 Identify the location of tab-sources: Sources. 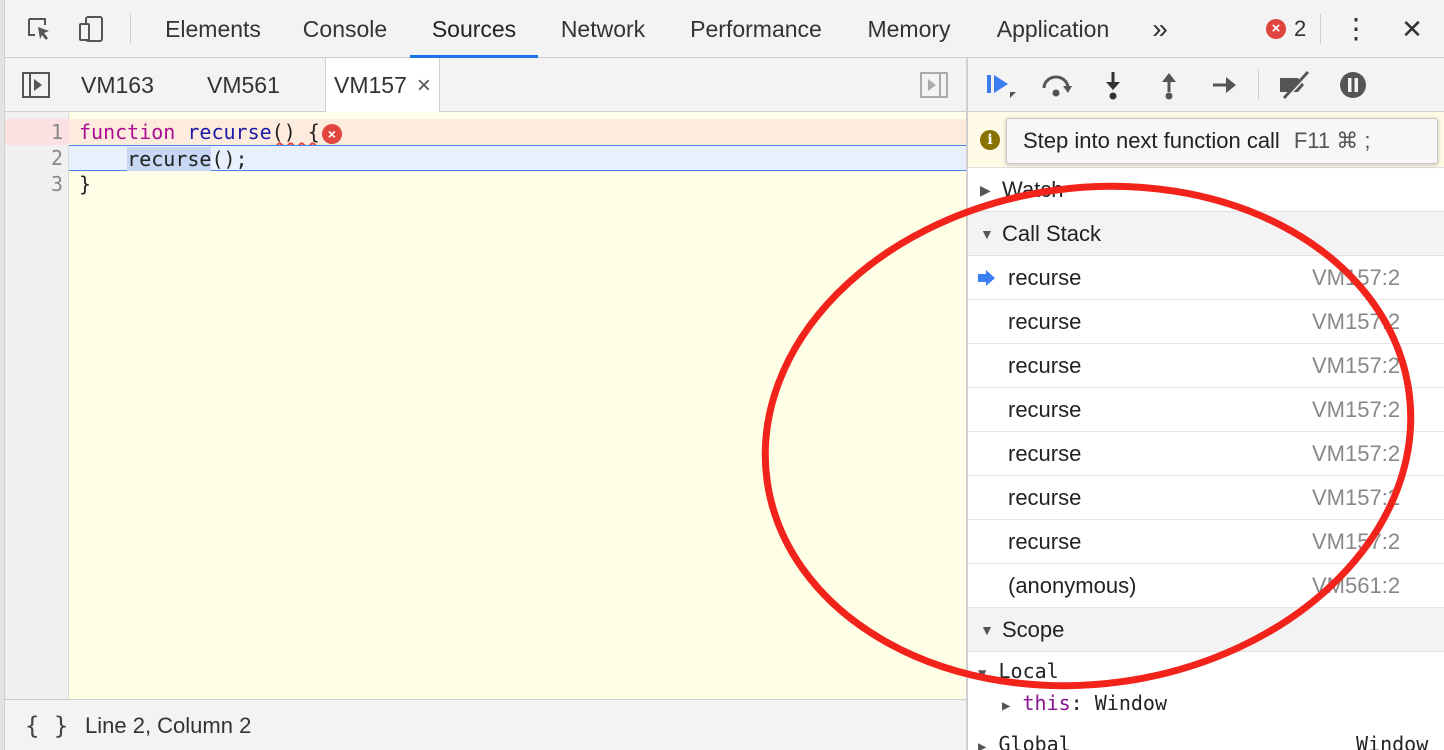
(474, 29).